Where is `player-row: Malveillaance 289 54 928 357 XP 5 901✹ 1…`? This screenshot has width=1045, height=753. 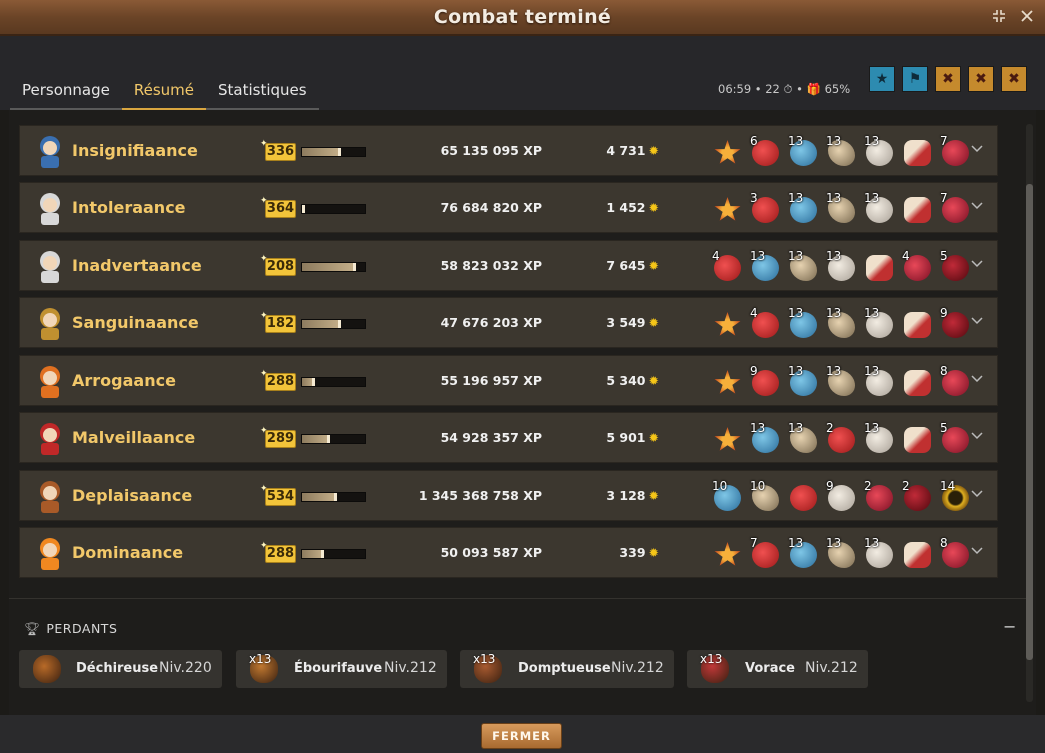
player-row: Malveillaance 289 54 928 357 XP 5 901✹ 1… is located at coordinates (508, 437).